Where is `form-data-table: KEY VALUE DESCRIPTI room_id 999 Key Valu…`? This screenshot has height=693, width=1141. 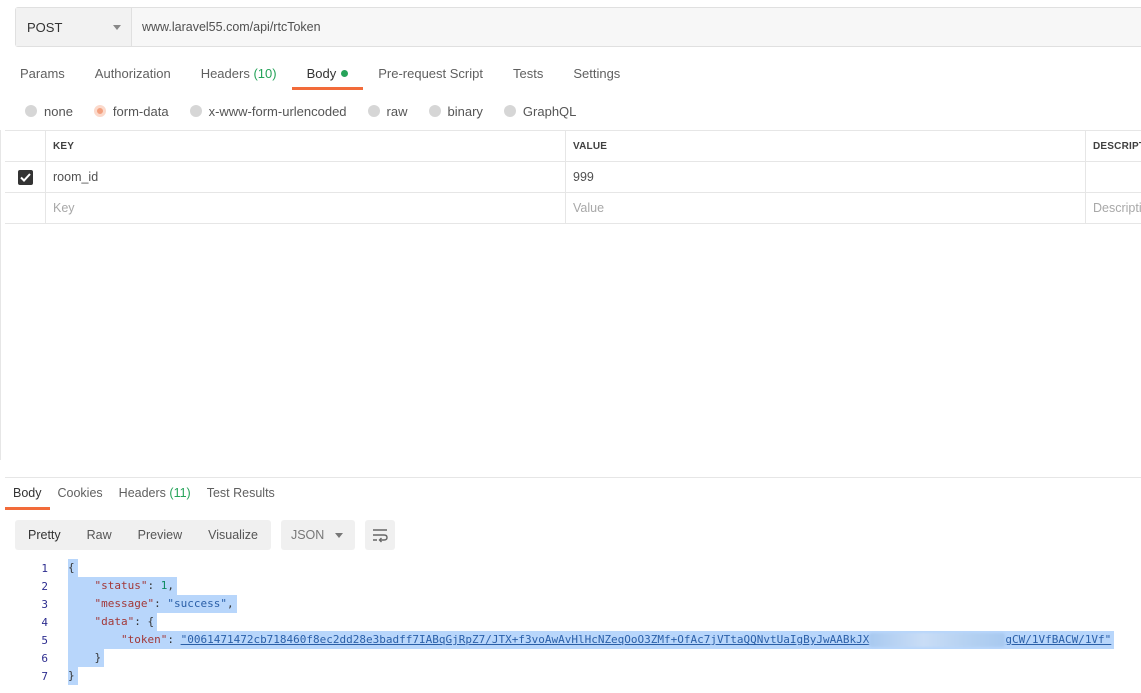
form-data-table: KEY VALUE DESCRIPTI room_id 999 Key Valu… is located at coordinates (573, 177).